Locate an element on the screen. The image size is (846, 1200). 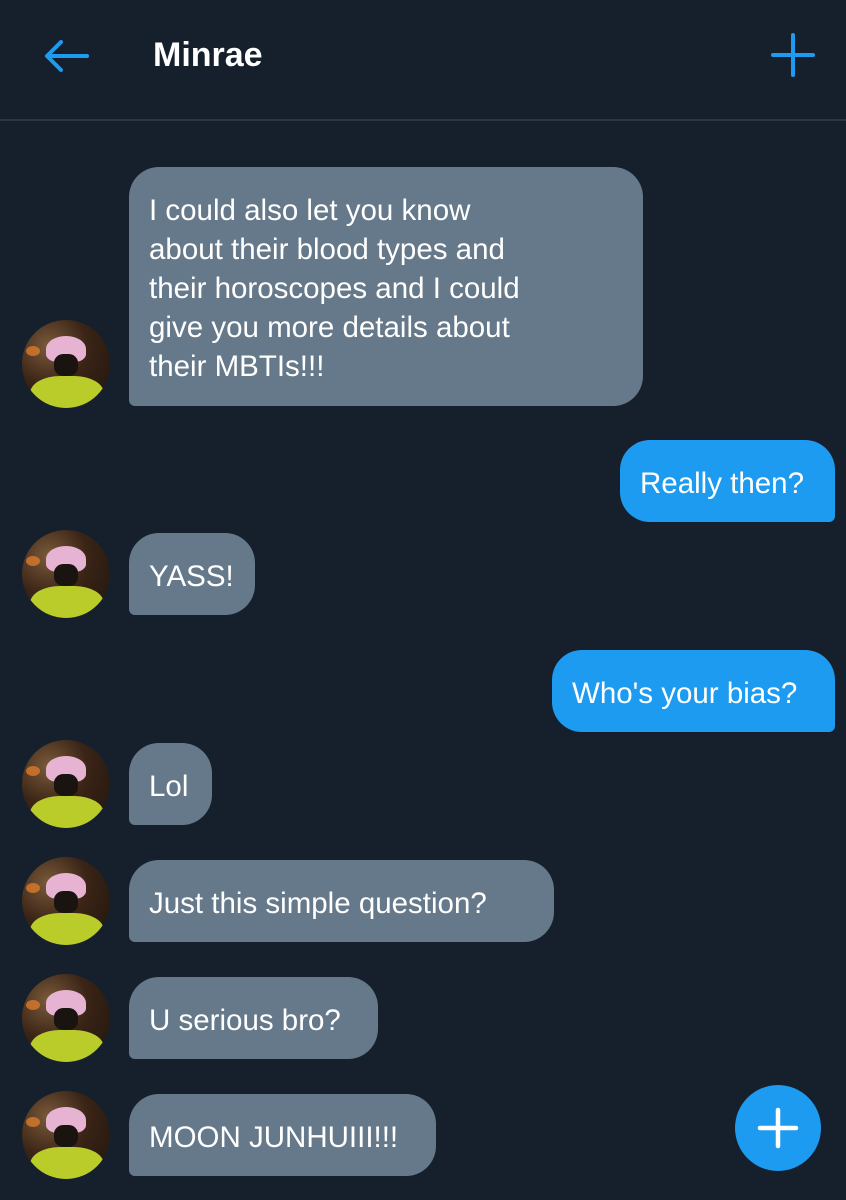
new-message-button is located at coordinates (793, 55).